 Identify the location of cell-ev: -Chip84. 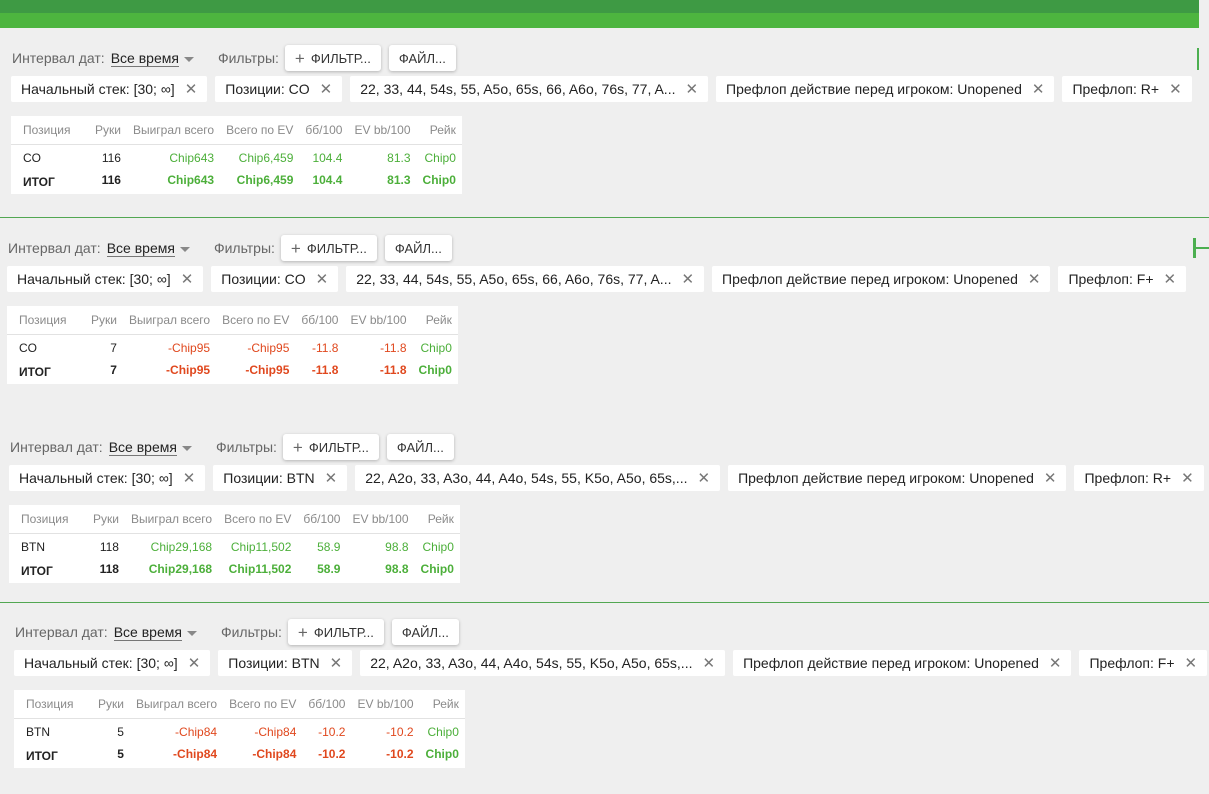
(274, 754).